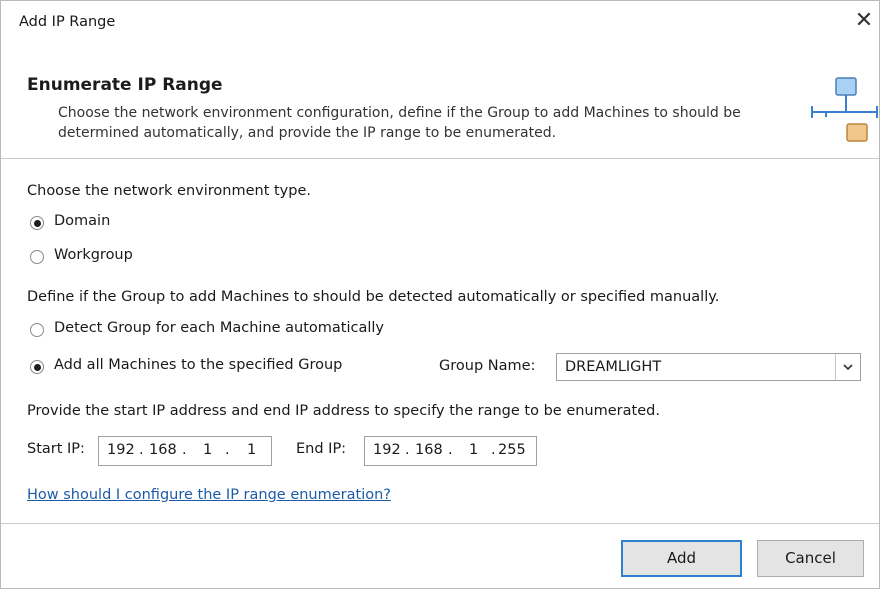 The width and height of the screenshot is (880, 589). I want to click on add-button: Add, so click(681, 558).